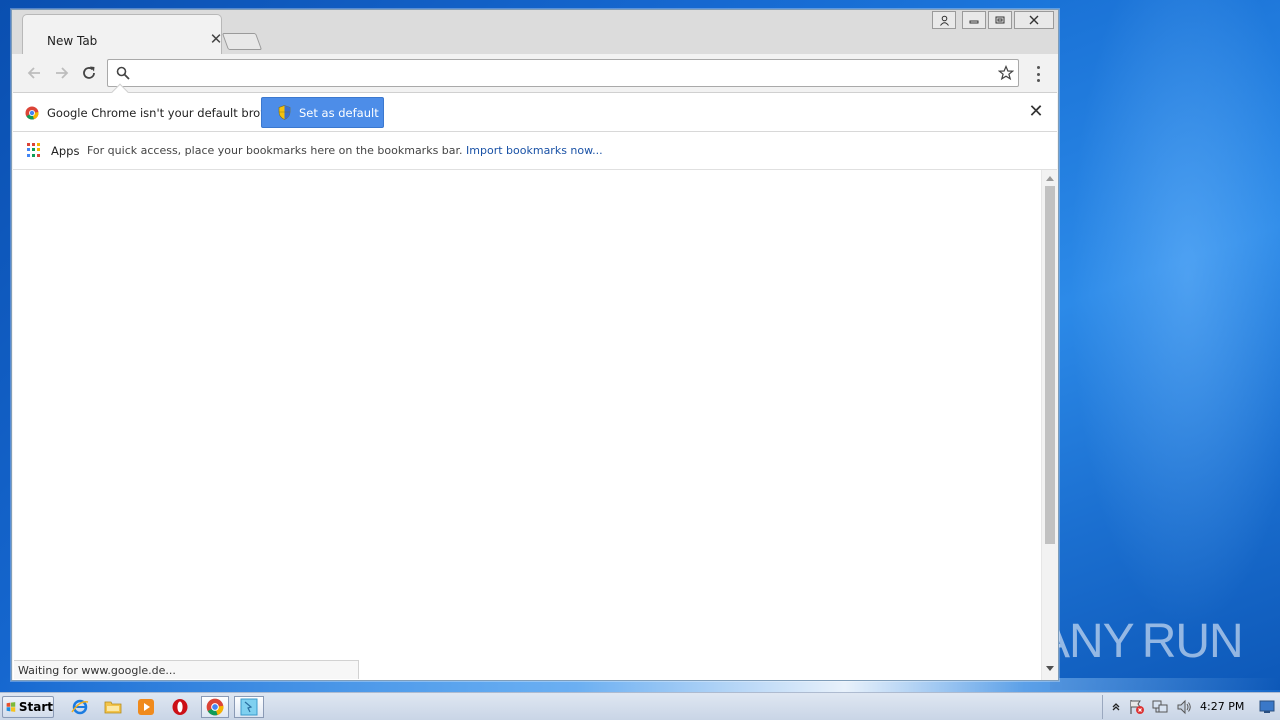 The height and width of the screenshot is (720, 1280). I want to click on vertical-scrollbar, so click(1049, 425).